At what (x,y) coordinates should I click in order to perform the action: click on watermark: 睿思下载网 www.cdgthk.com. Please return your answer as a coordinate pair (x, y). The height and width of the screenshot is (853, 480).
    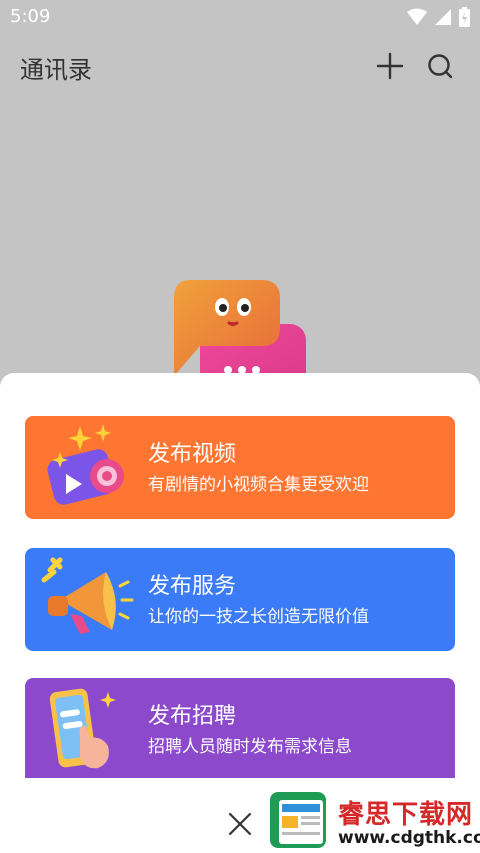
    Looking at the image, I should click on (371, 820).